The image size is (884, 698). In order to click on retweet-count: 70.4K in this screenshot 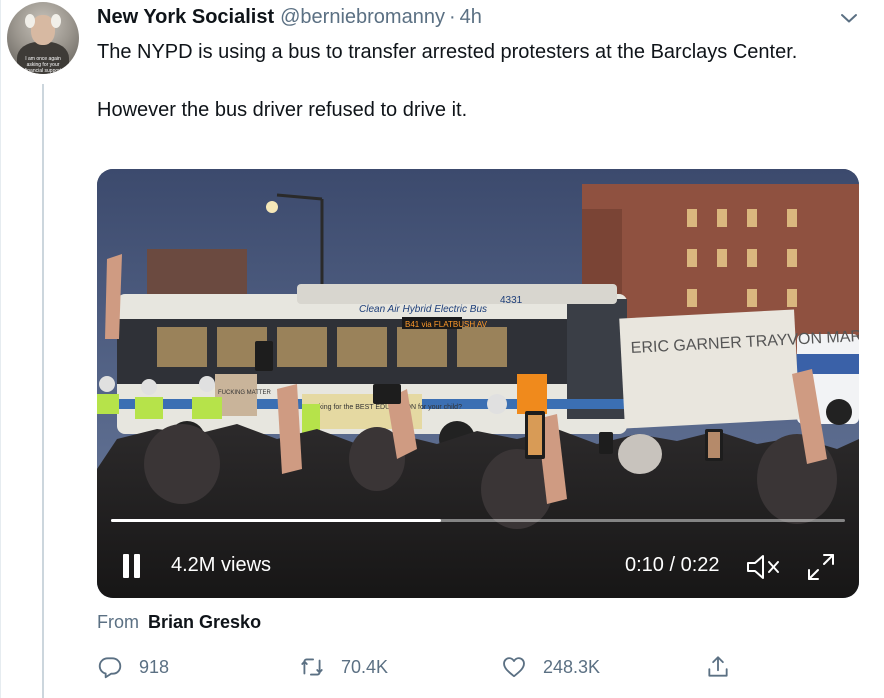, I will do `click(365, 666)`.